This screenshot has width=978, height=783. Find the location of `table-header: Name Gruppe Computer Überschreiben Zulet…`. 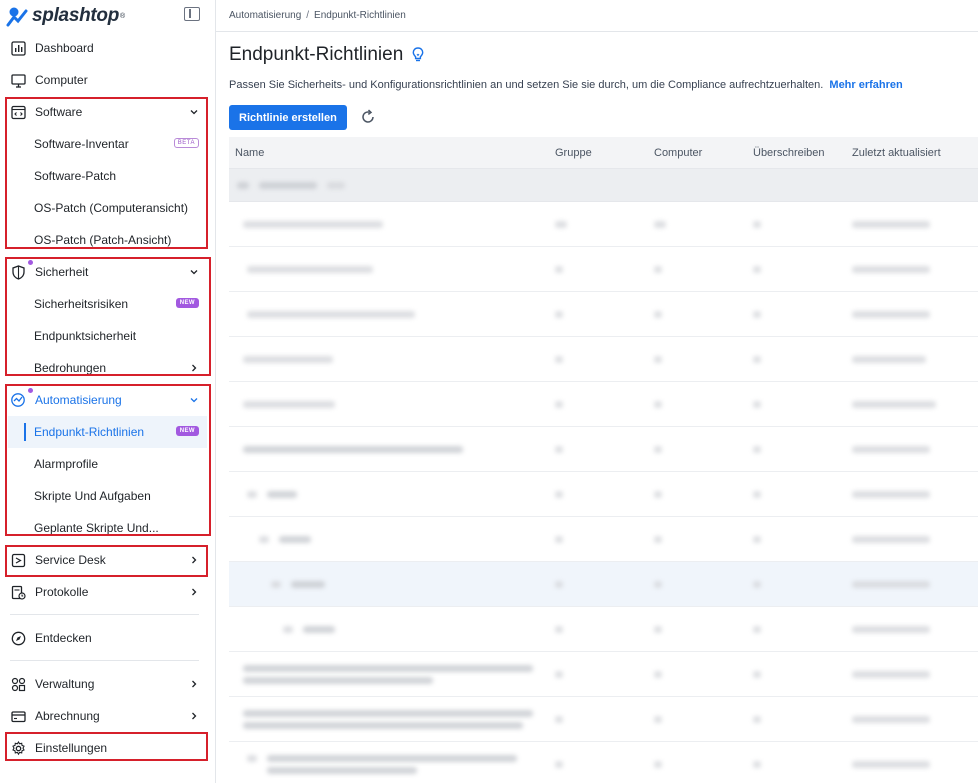

table-header: Name Gruppe Computer Überschreiben Zulet… is located at coordinates (603, 153).